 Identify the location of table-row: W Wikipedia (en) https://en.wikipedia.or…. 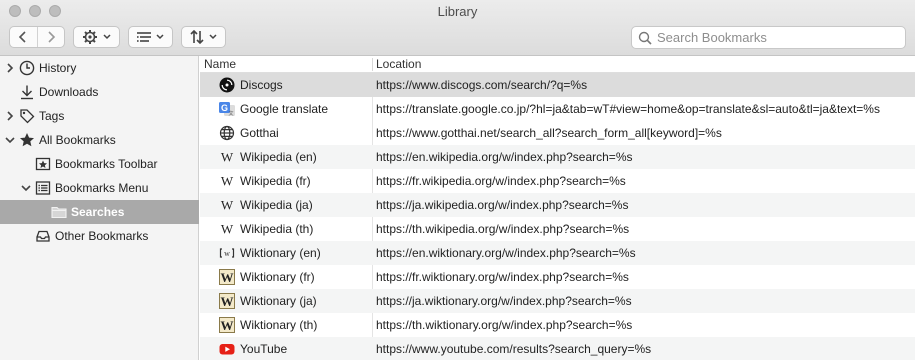
(557, 157).